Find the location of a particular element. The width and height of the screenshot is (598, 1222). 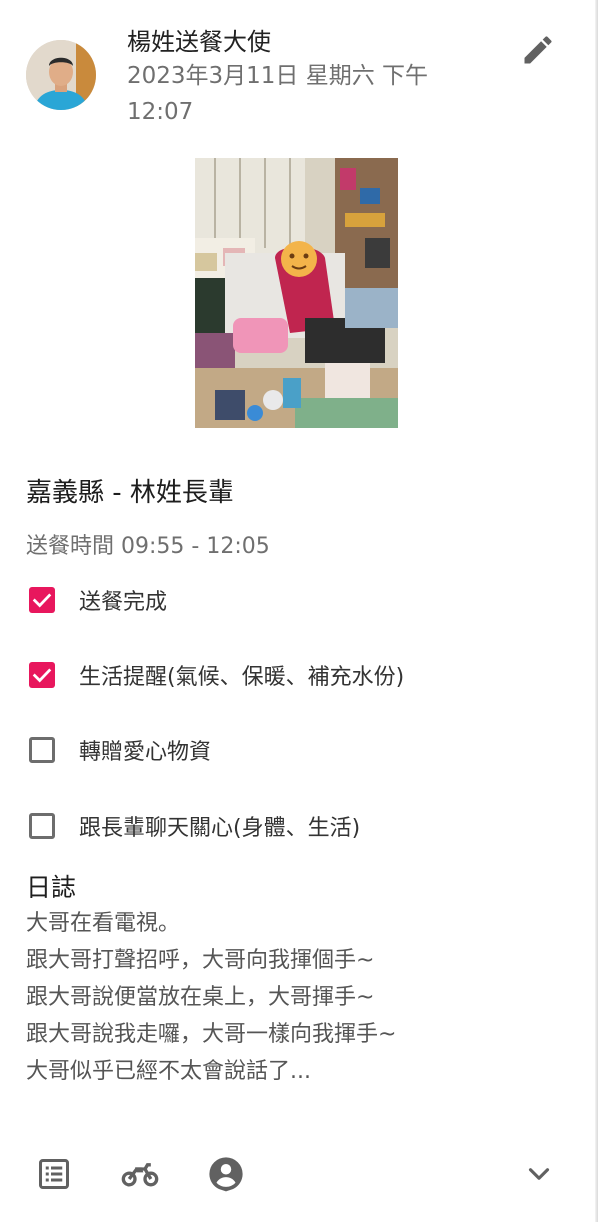

expand-button is located at coordinates (539, 1174).